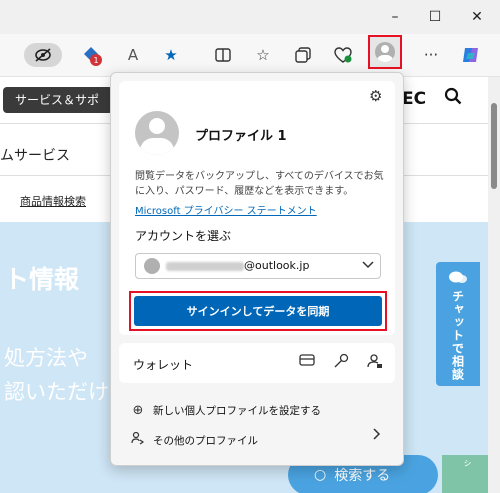 The width and height of the screenshot is (500, 493). Describe the element at coordinates (414, 99) in the screenshot. I see `brand-logo: EC` at that location.